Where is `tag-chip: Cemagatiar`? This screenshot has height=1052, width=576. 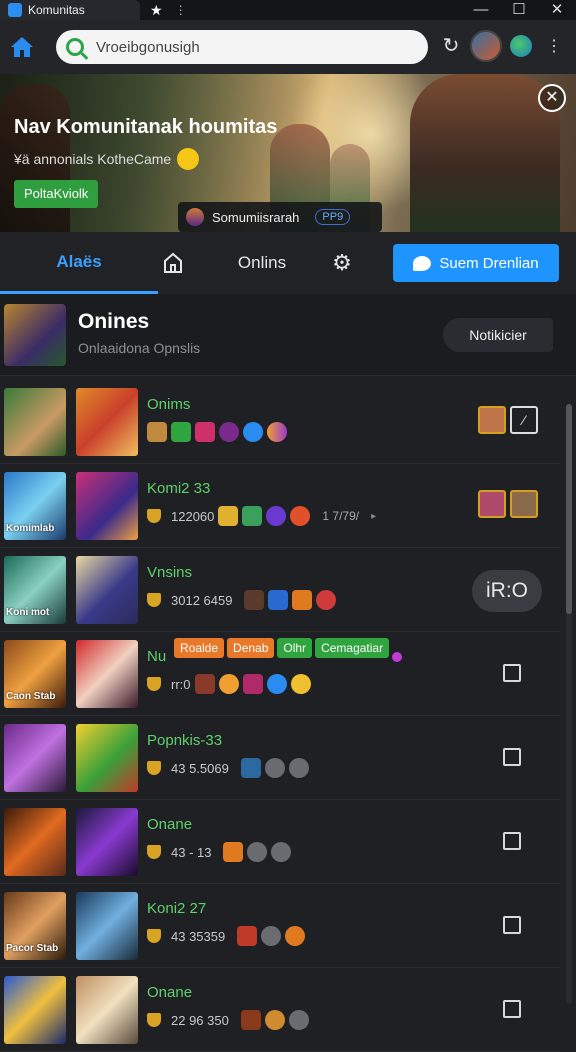
tag-chip: Cemagatiar is located at coordinates (352, 648).